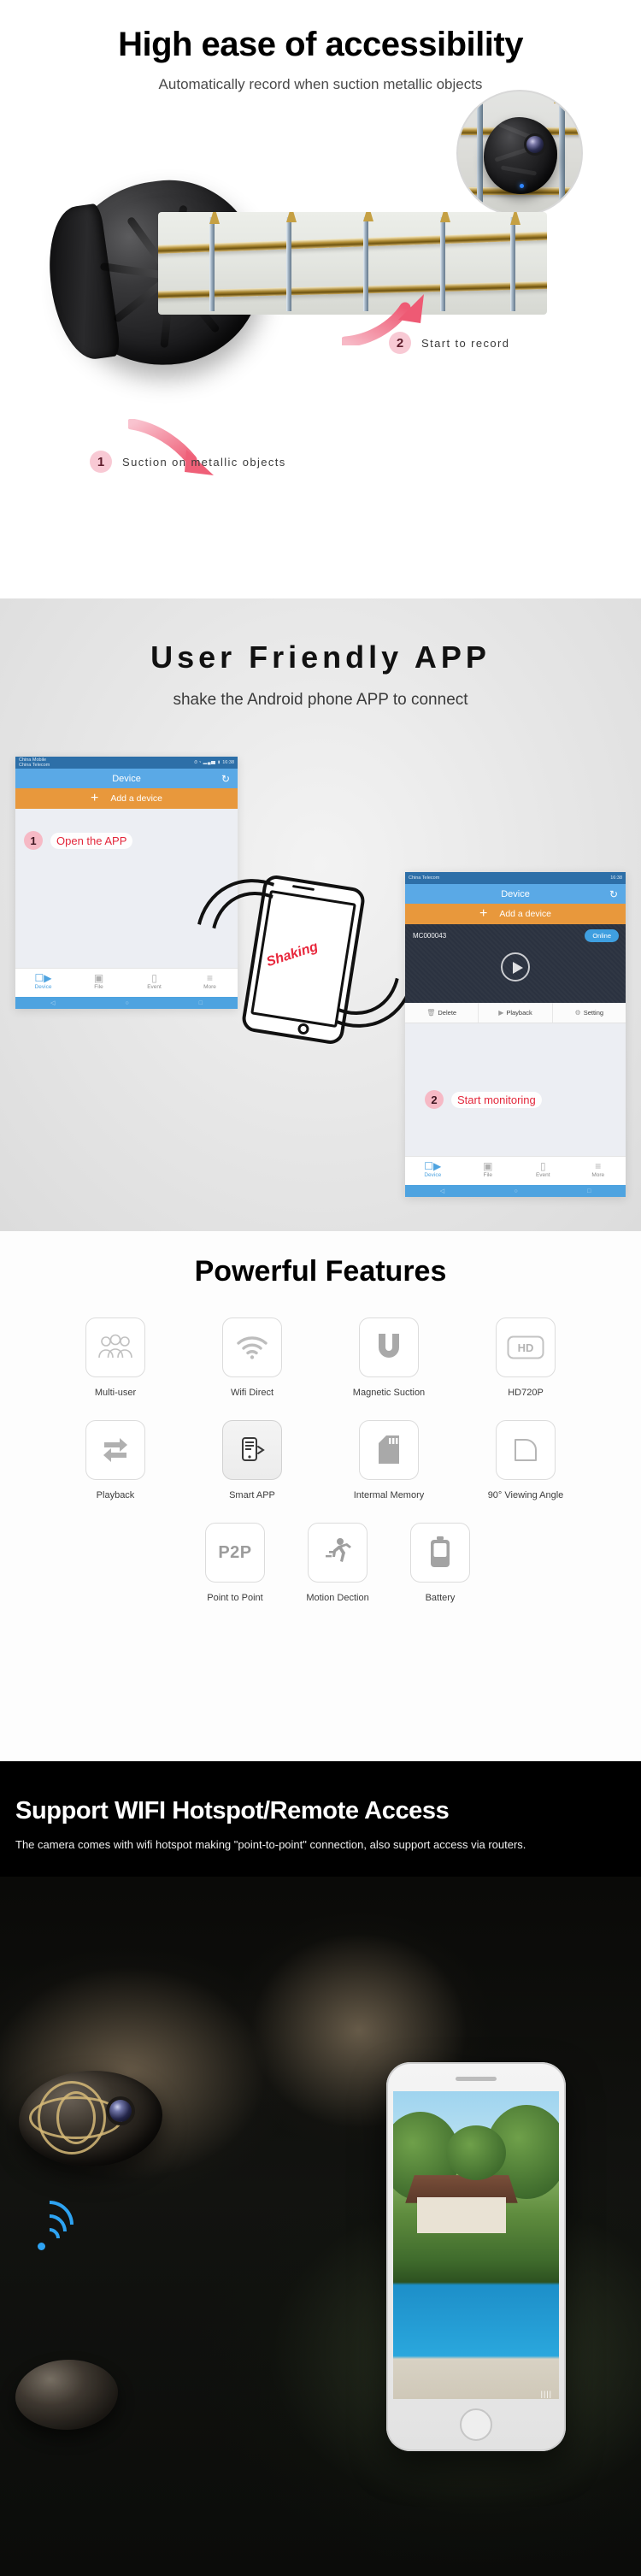  What do you see at coordinates (487, 1175) in the screenshot?
I see `nav-file-label-right: File` at bounding box center [487, 1175].